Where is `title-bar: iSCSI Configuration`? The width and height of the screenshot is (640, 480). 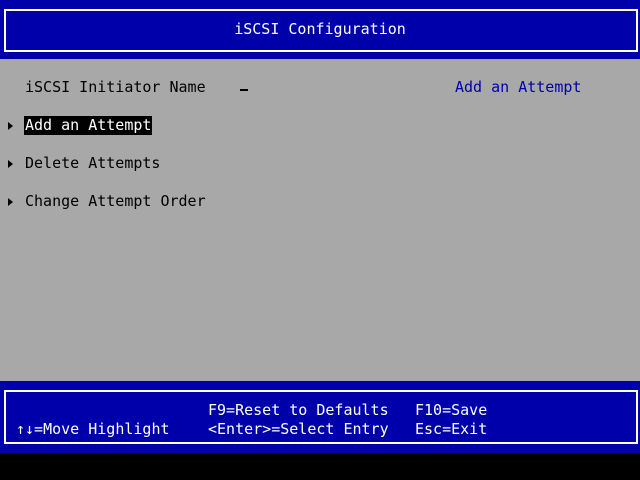 title-bar: iSCSI Configuration is located at coordinates (320, 29).